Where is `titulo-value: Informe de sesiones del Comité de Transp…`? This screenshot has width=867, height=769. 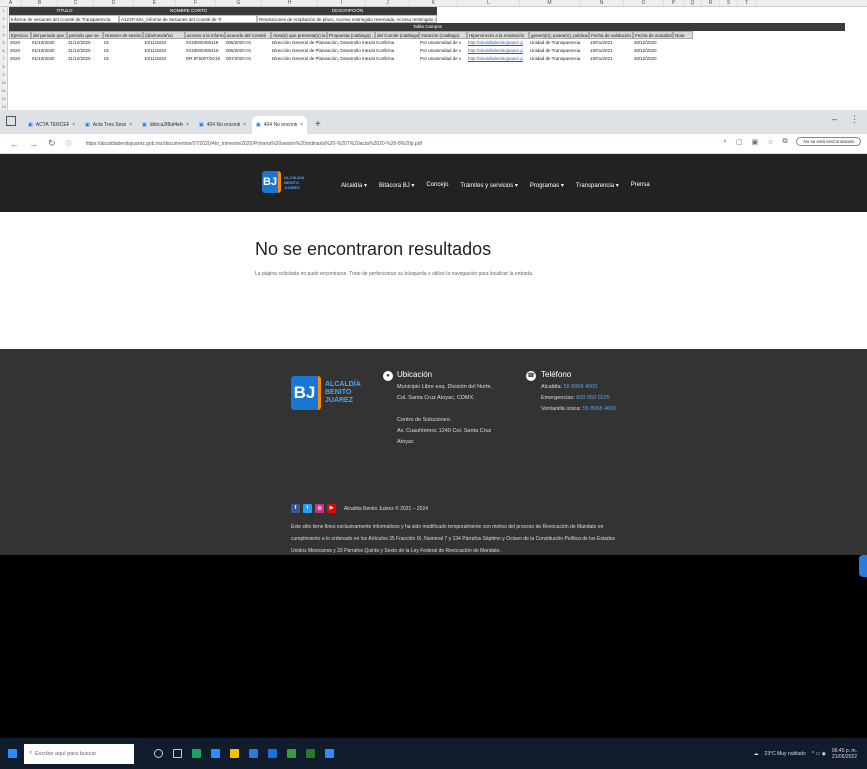
titulo-value: Informe de sesiones del Comité de Transp… is located at coordinates (64, 19).